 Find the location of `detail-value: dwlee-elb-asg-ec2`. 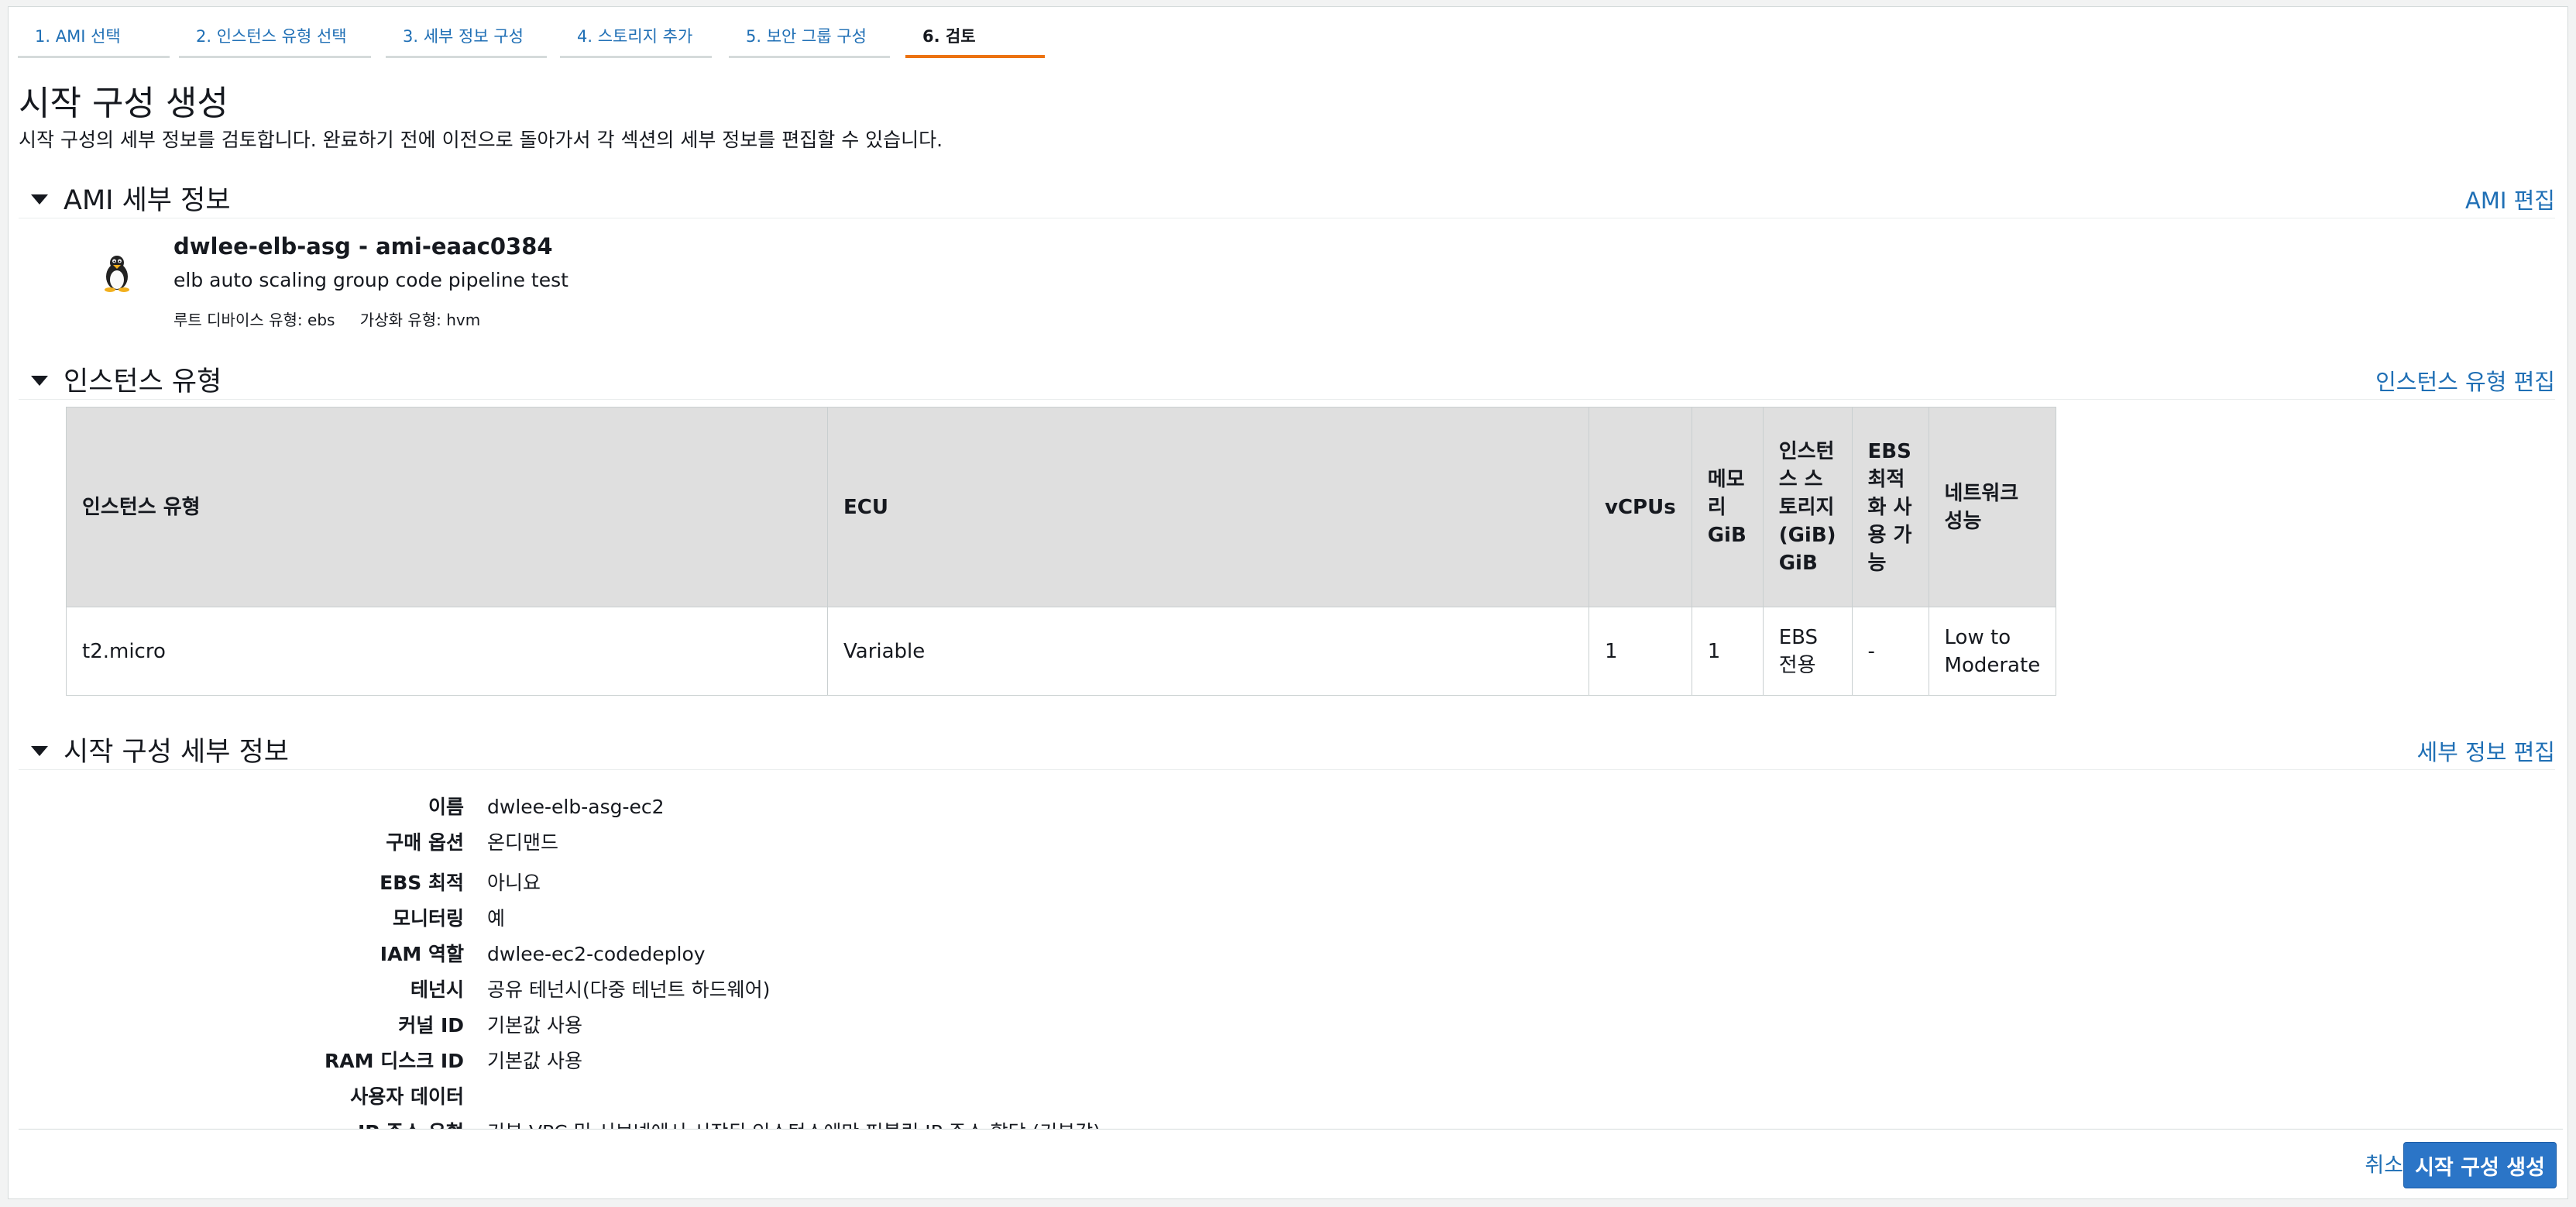

detail-value: dwlee-elb-asg-ec2 is located at coordinates (576, 807).